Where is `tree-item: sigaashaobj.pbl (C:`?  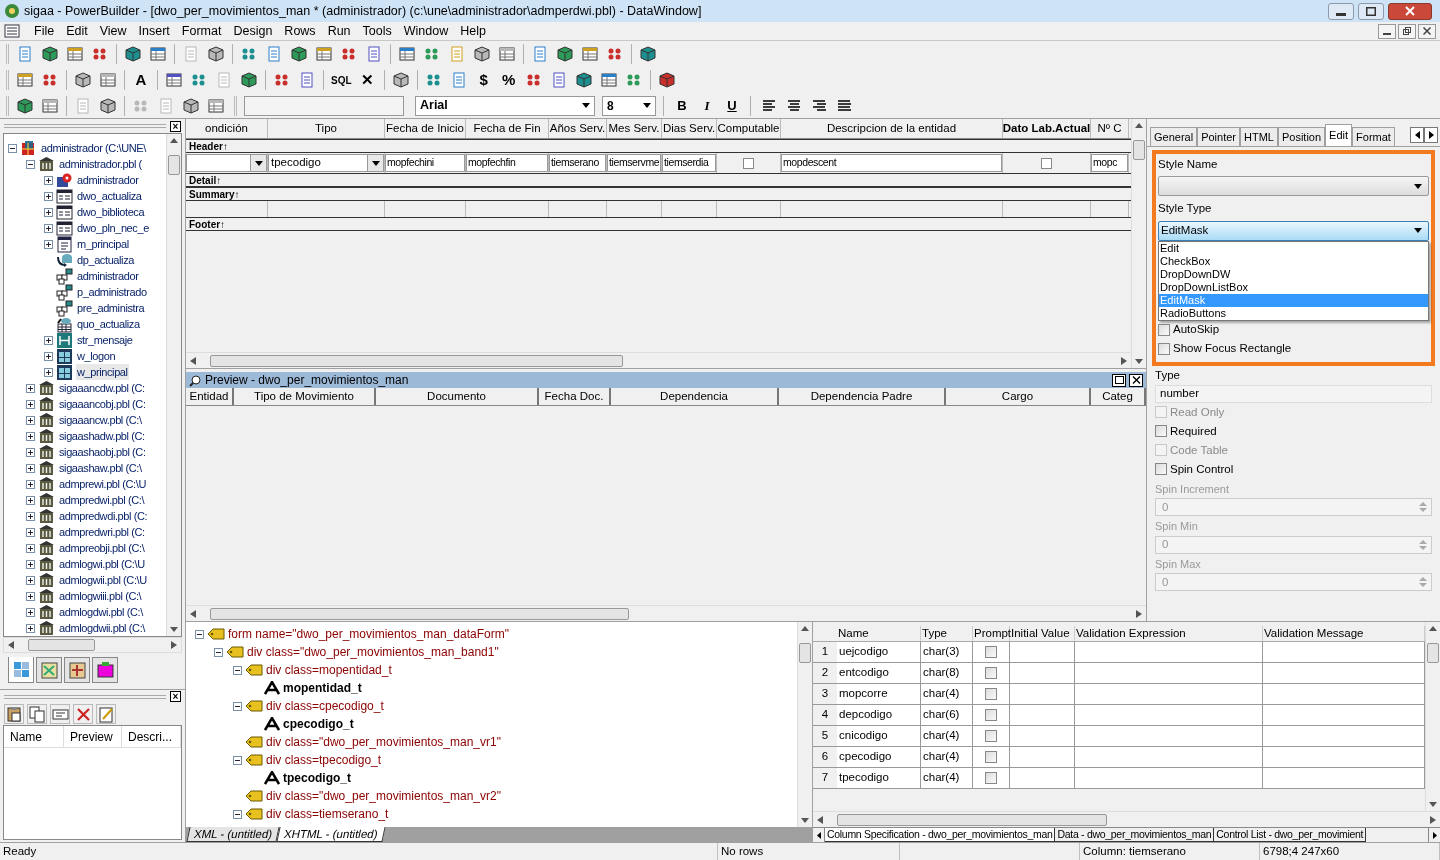 tree-item: sigaashaobj.pbl (C: is located at coordinates (102, 452).